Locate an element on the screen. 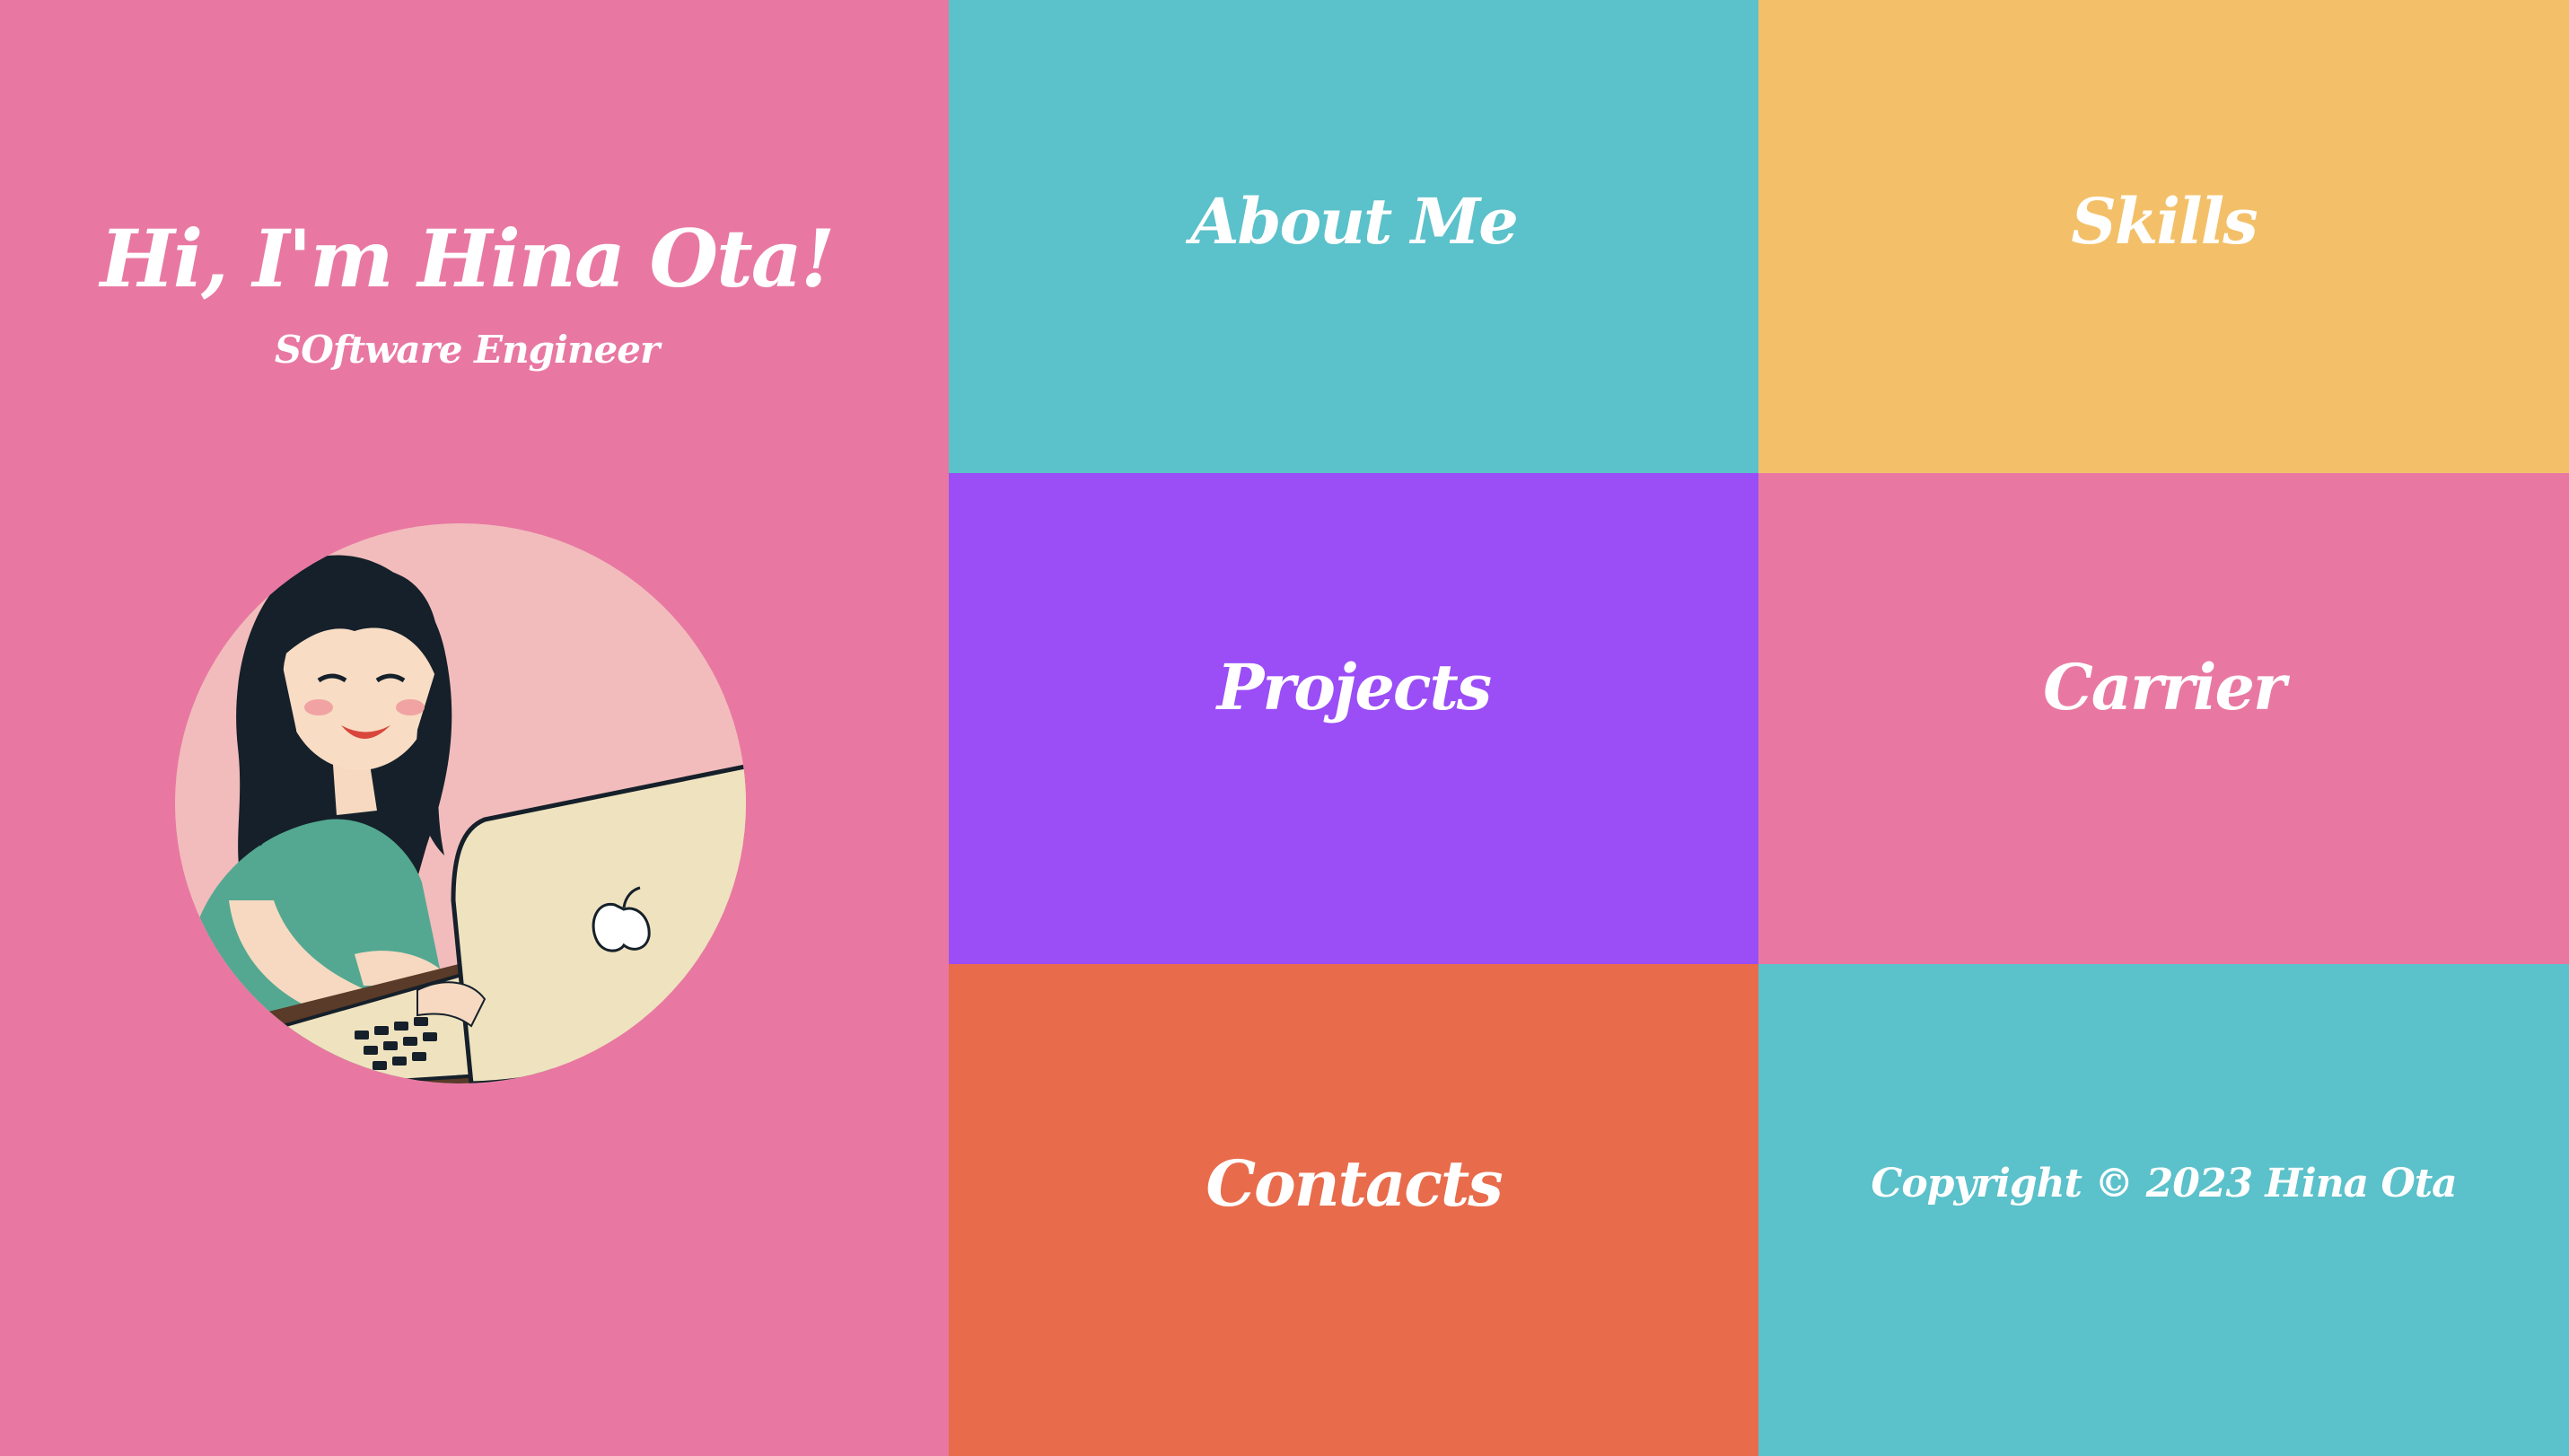 This screenshot has height=1456, width=2569. nav-label-skills: Skills is located at coordinates (2164, 221).